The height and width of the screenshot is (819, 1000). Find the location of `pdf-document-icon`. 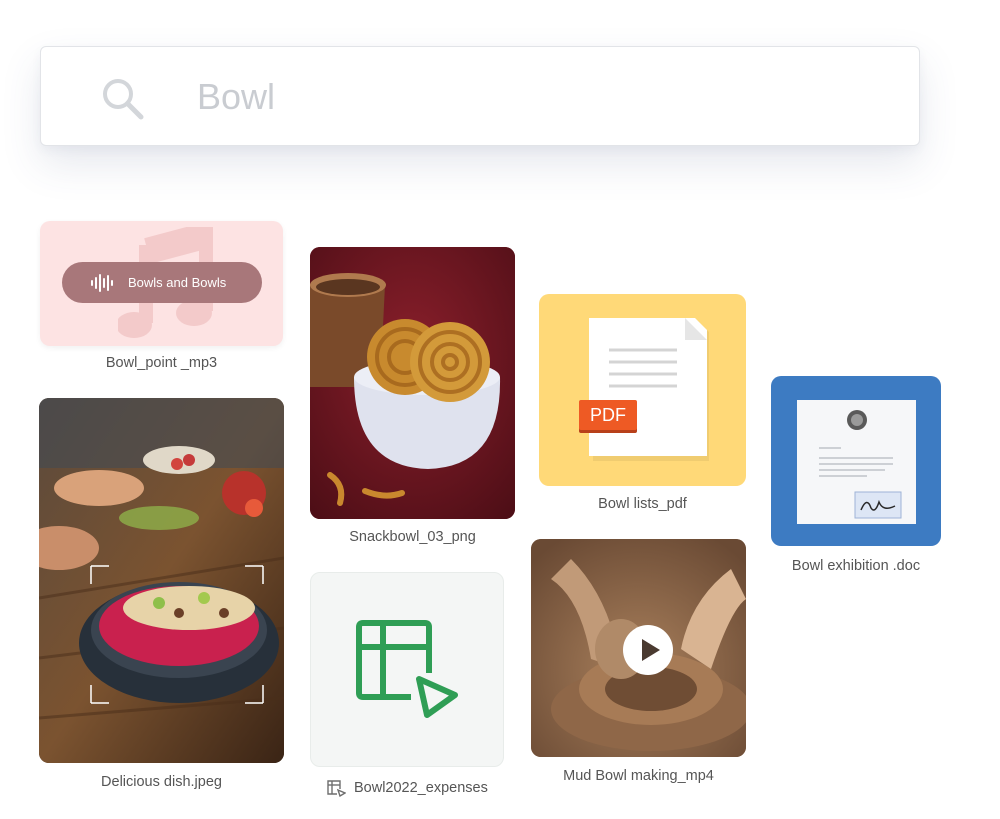

pdf-document-icon is located at coordinates (649, 389).